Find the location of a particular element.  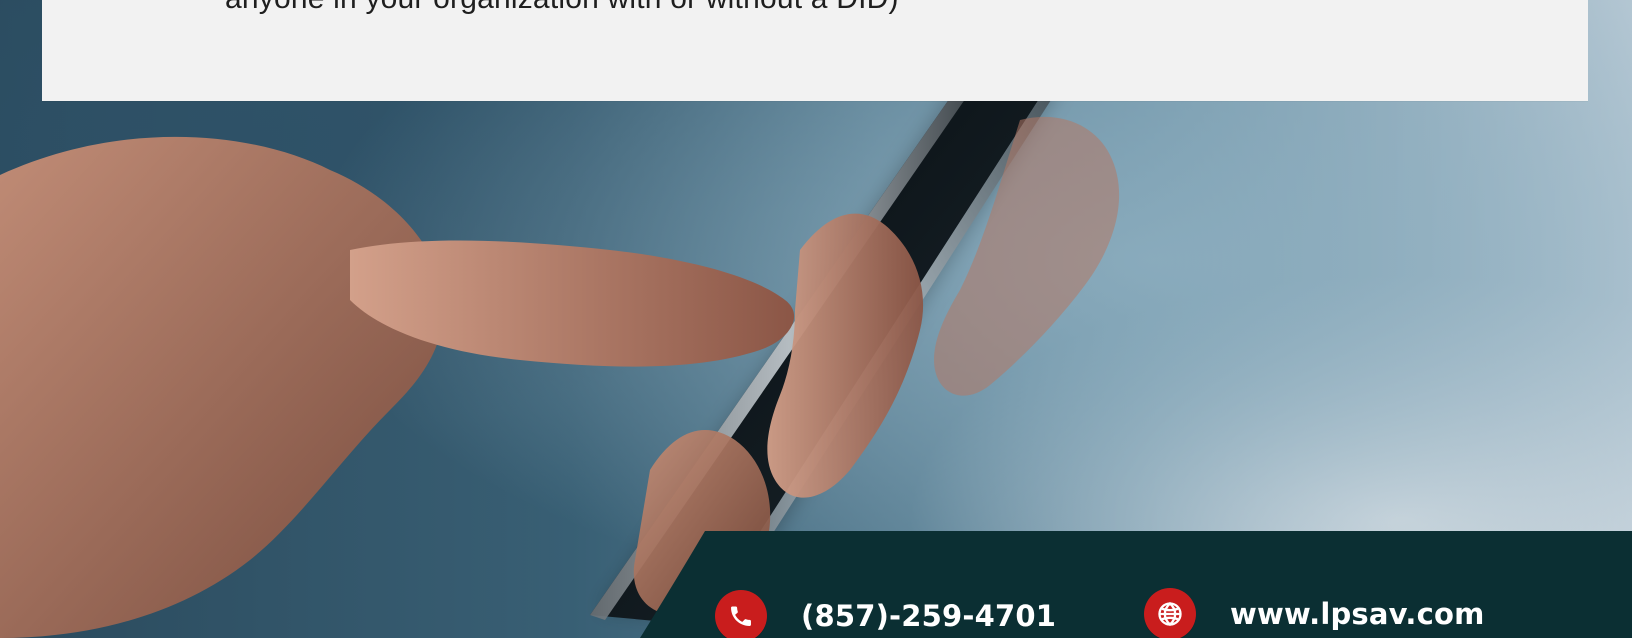

globe-icon is located at coordinates (1170, 613).